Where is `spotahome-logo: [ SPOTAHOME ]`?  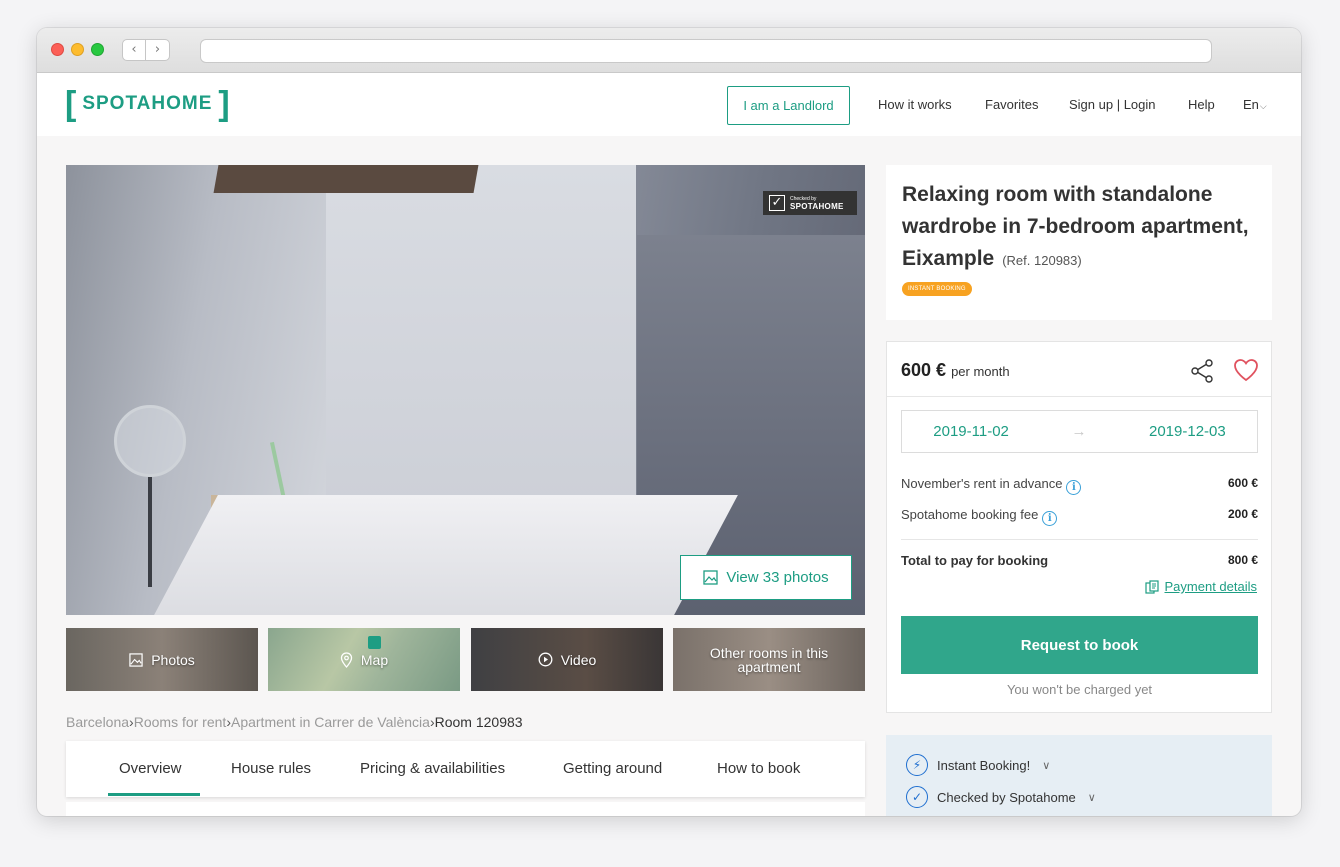 spotahome-logo: [ SPOTAHOME ] is located at coordinates (147, 104).